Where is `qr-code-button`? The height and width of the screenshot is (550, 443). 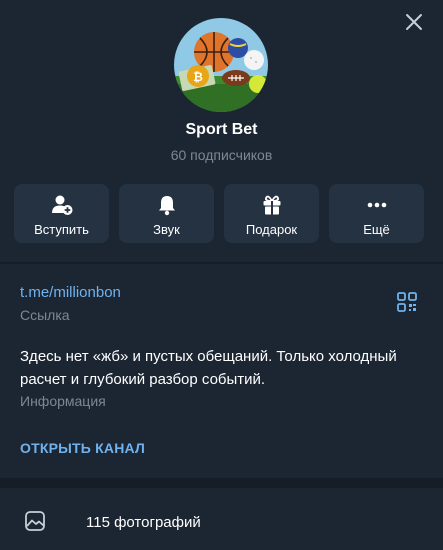
qr-code-button is located at coordinates (407, 302).